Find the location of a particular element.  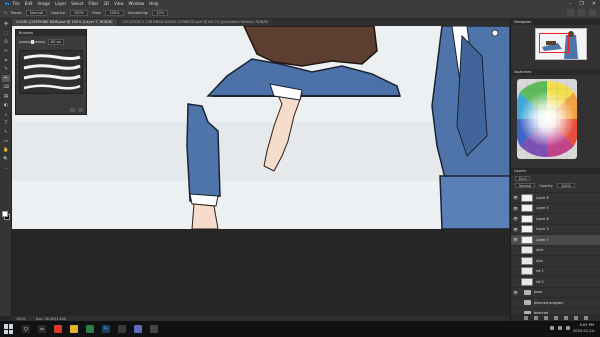

eyedropper-tool-icon: ✎ is located at coordinates (6, 69).